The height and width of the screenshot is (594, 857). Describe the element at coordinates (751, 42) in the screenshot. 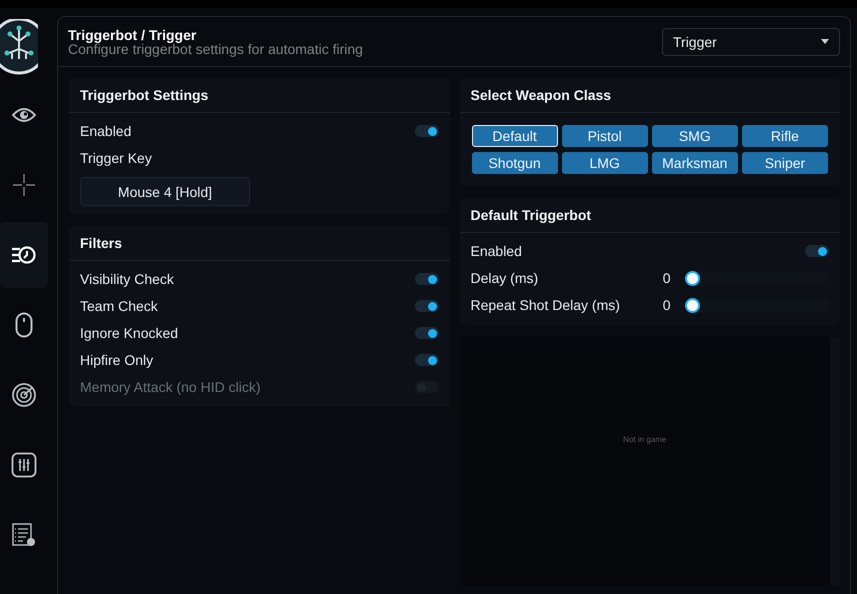

I see `mode-dropdown: Trigger` at that location.